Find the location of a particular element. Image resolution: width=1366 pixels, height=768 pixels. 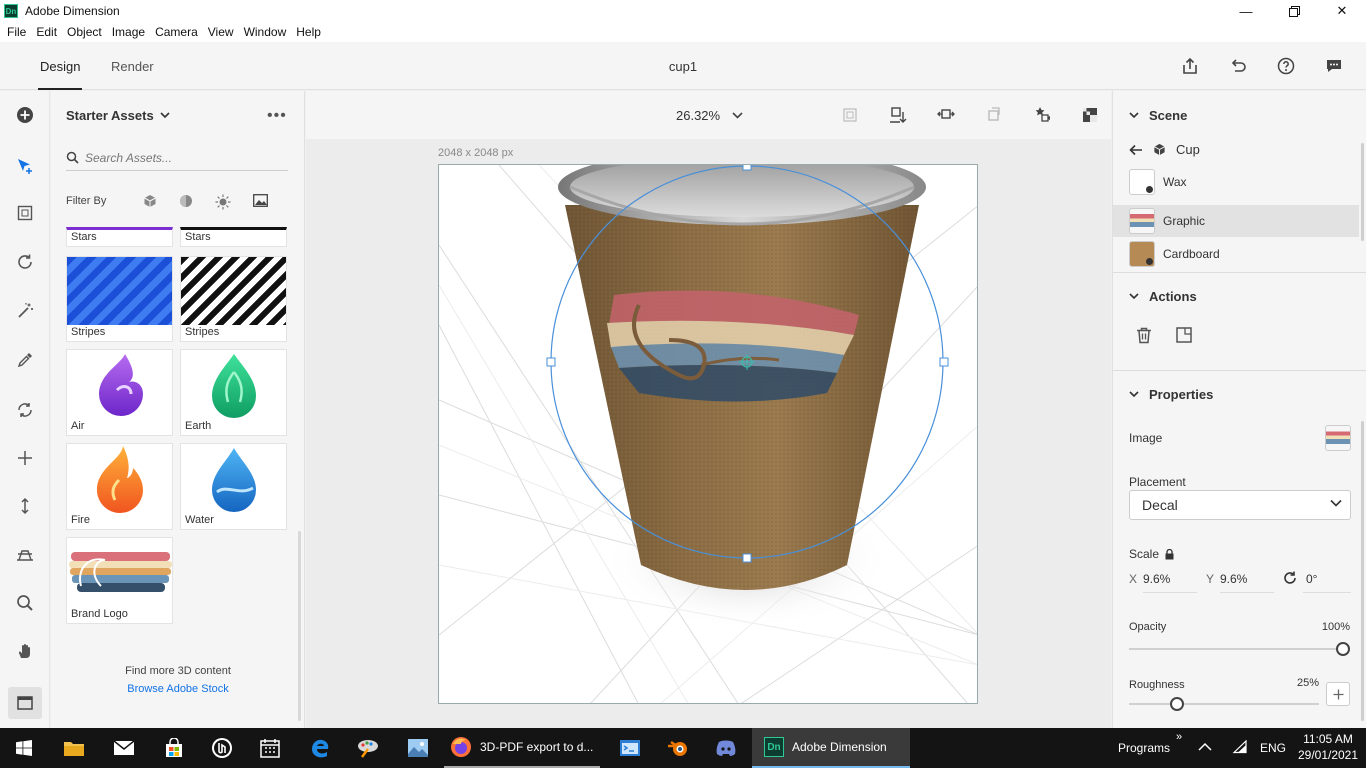

edit-graphic-button is located at coordinates (1184, 336).